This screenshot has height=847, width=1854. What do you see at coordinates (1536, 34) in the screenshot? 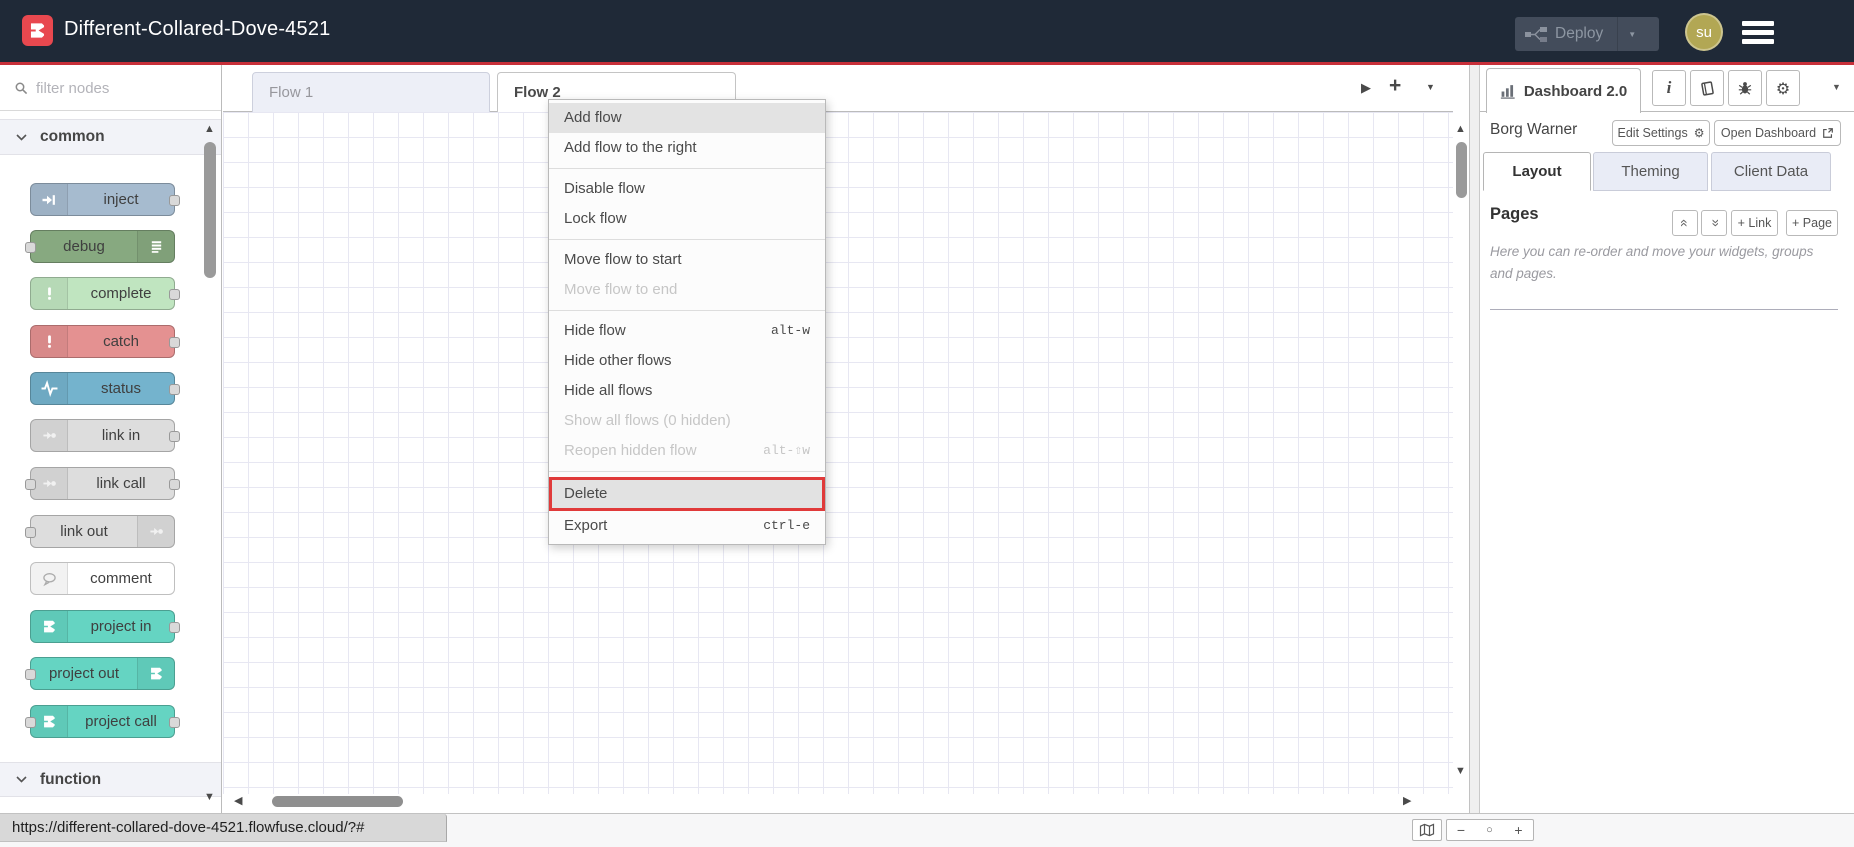
I see `deploy-nodes-icon` at bounding box center [1536, 34].